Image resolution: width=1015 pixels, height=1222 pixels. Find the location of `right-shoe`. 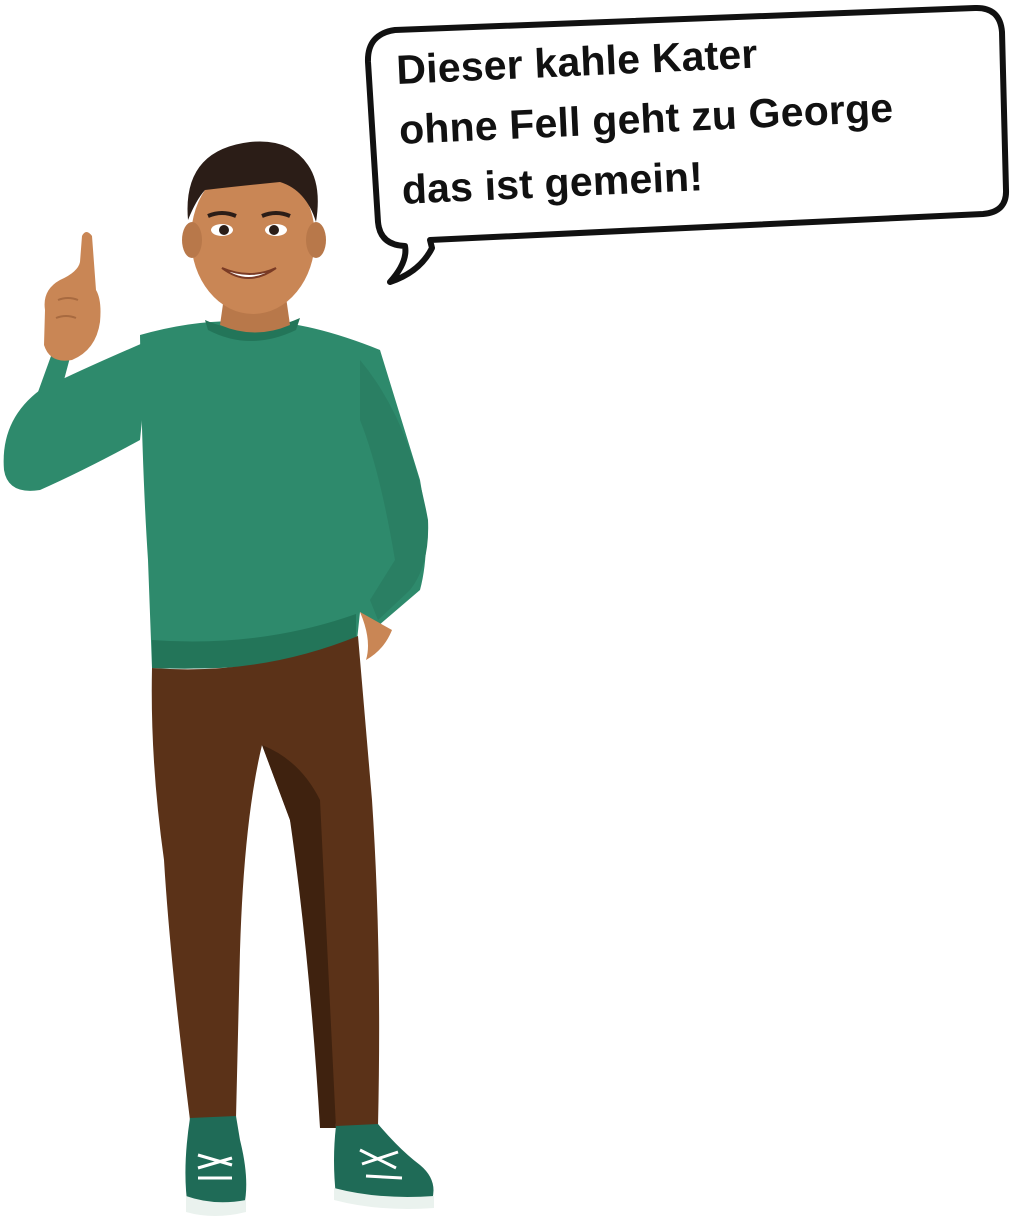

right-shoe is located at coordinates (384, 1166).